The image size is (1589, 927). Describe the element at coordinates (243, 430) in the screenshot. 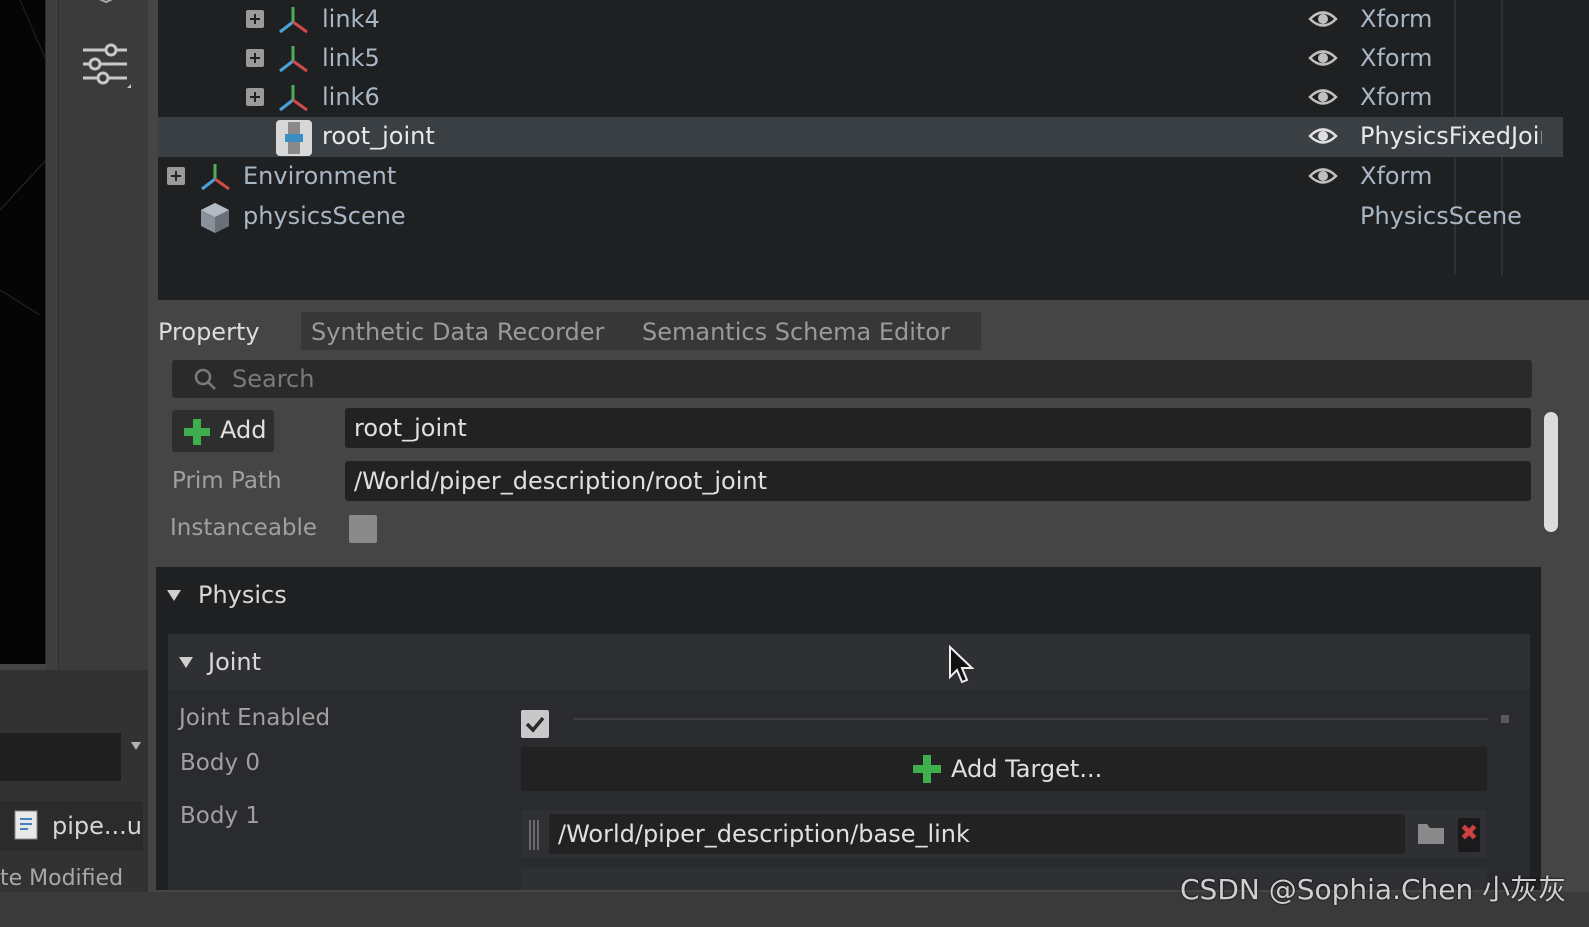

I see `add-button-label: Add` at that location.